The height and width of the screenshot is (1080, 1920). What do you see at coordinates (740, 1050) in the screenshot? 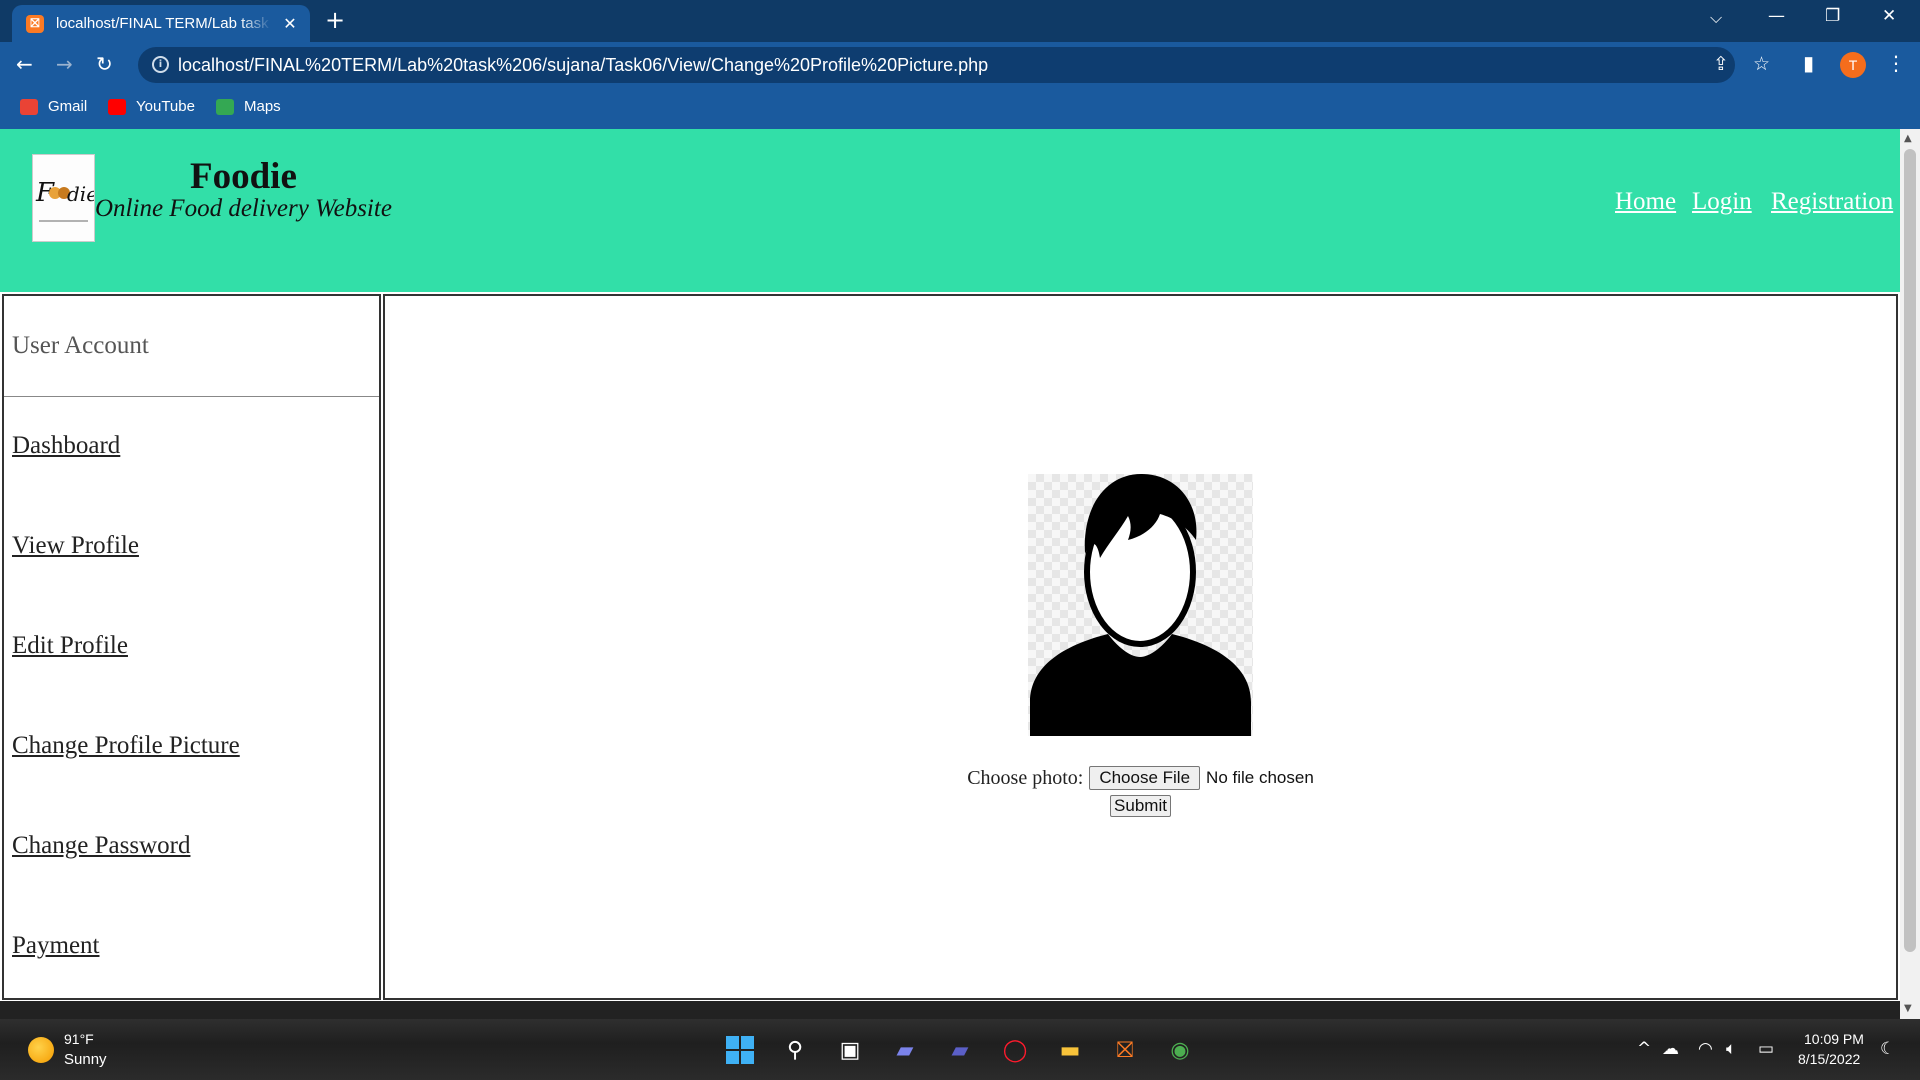
I see `windows-start-icon` at bounding box center [740, 1050].